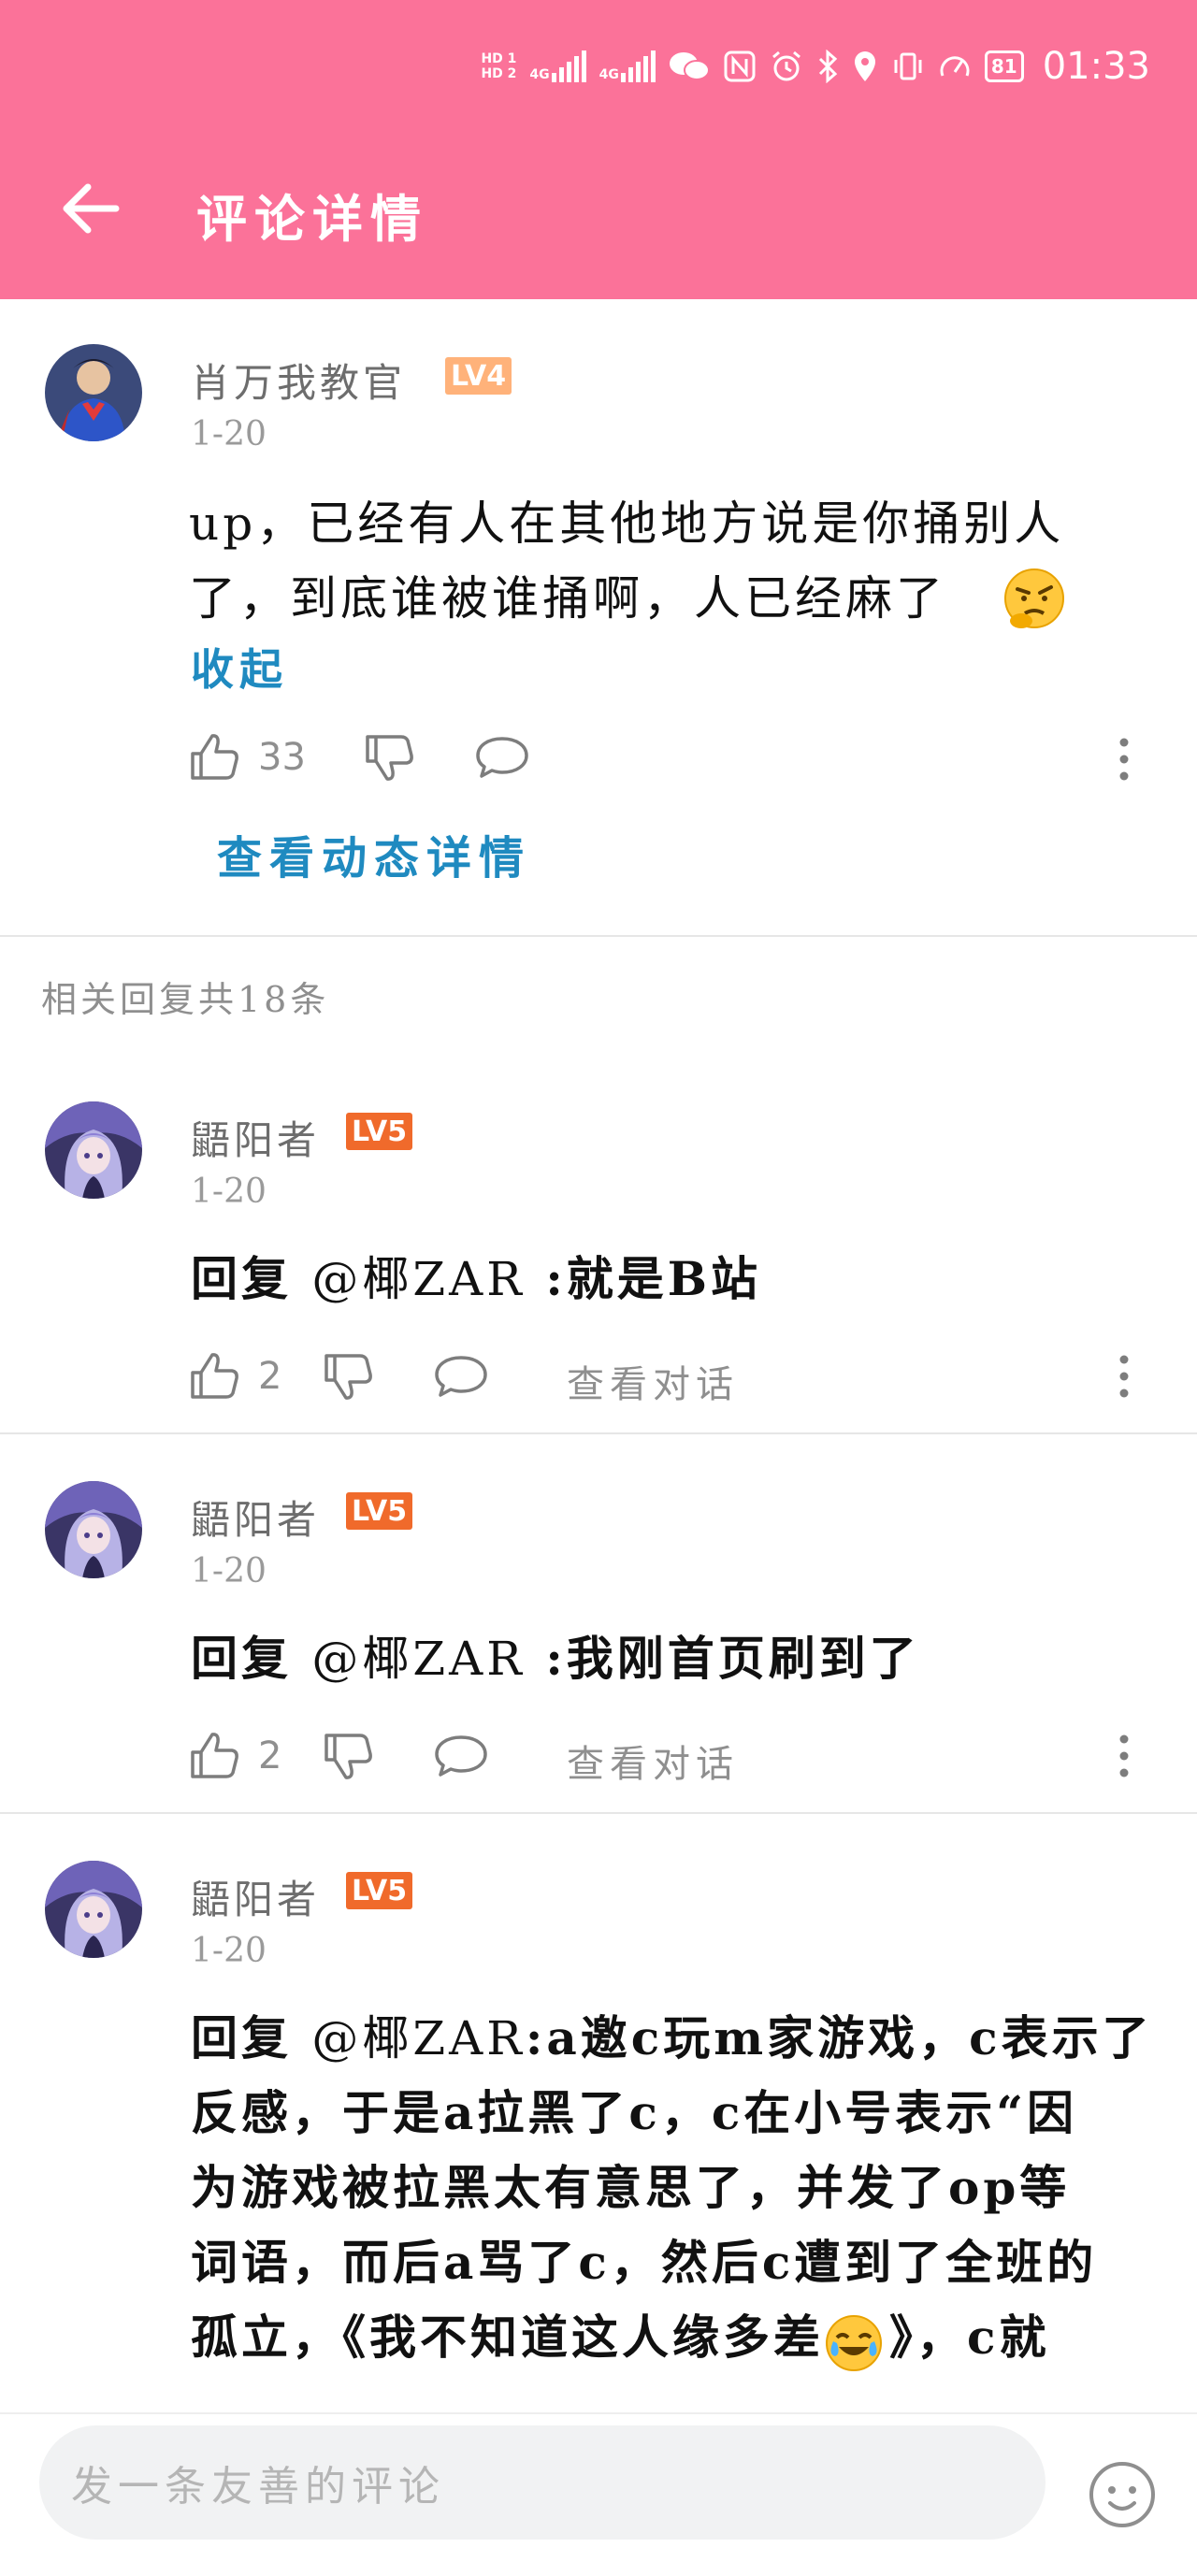  What do you see at coordinates (374, 854) in the screenshot?
I see `view-dynamic-detail-link: 查看动态详情` at bounding box center [374, 854].